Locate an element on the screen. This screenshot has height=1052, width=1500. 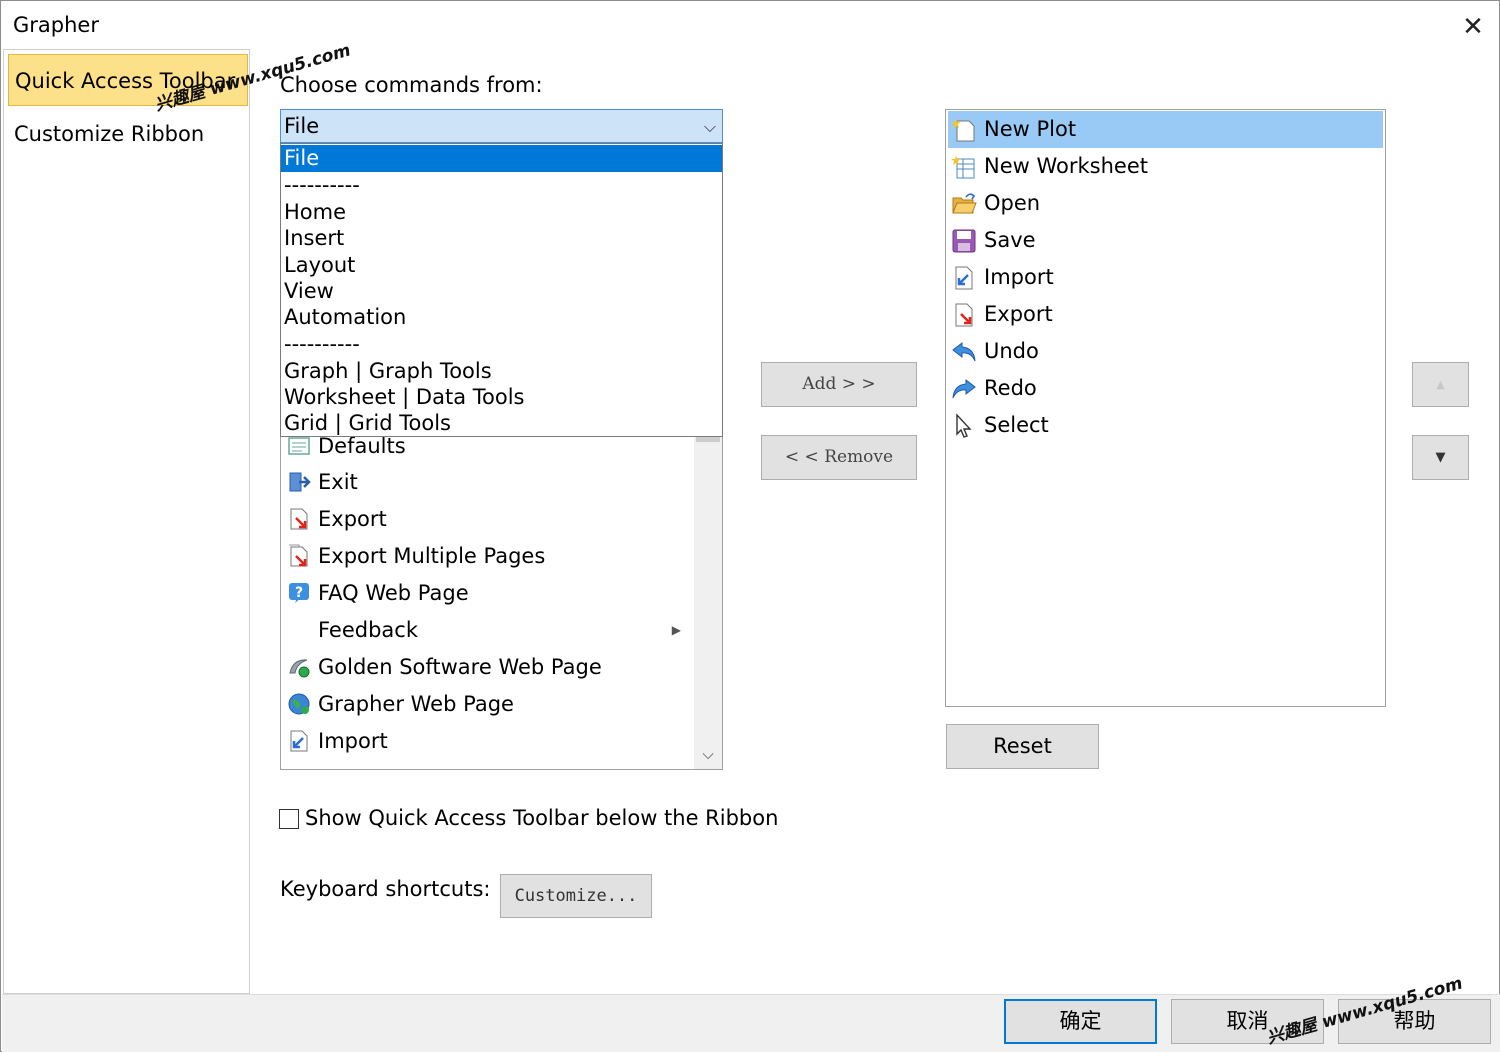
new-worksheet-icon is located at coordinates (963, 167).